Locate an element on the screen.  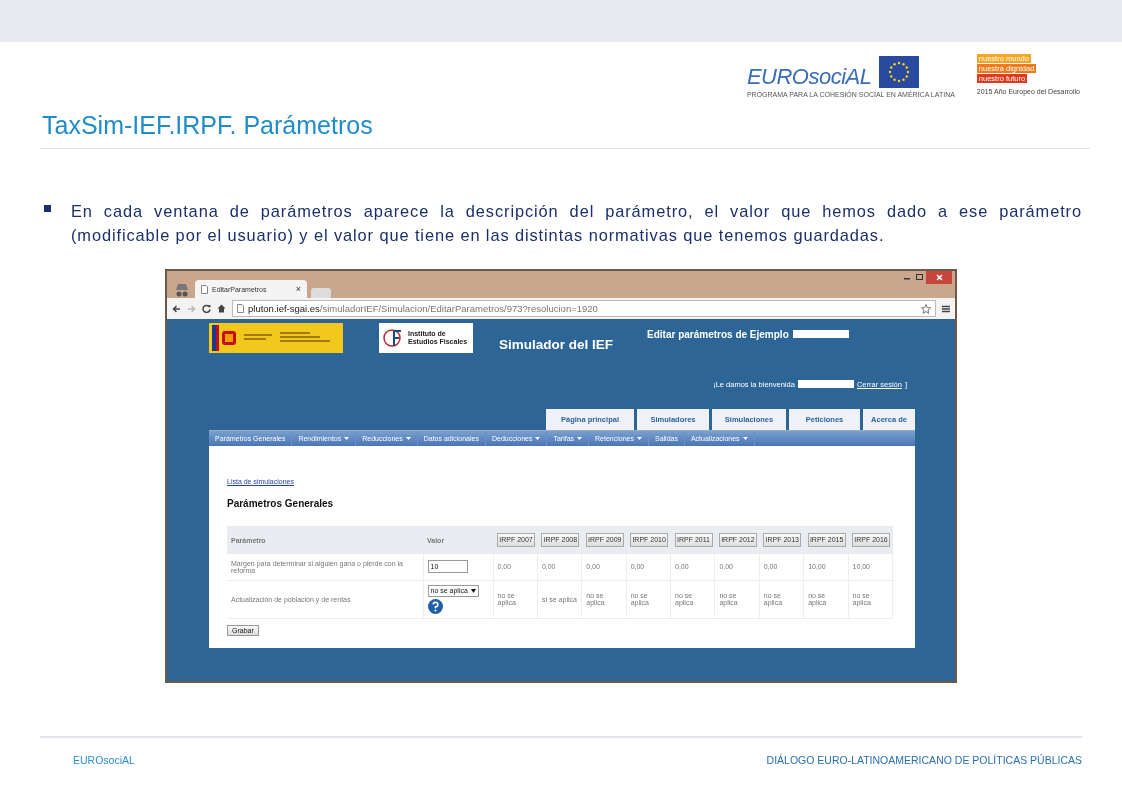
footer-right: DIÁLOGO EURO-LATINOAMERICANO DE POLÍTICAS PÚBLICAS is located at coordinates (924, 760).